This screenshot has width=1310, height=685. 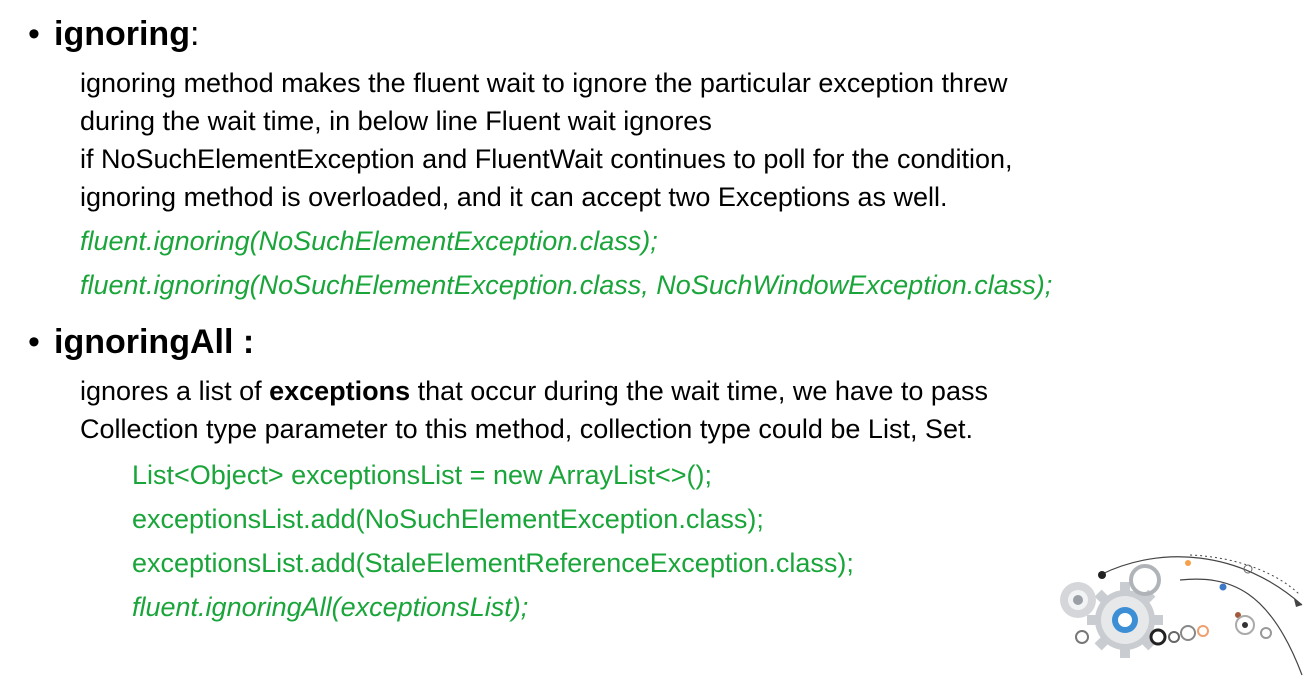 I want to click on description-text: ignores a list of, so click(x=175, y=391).